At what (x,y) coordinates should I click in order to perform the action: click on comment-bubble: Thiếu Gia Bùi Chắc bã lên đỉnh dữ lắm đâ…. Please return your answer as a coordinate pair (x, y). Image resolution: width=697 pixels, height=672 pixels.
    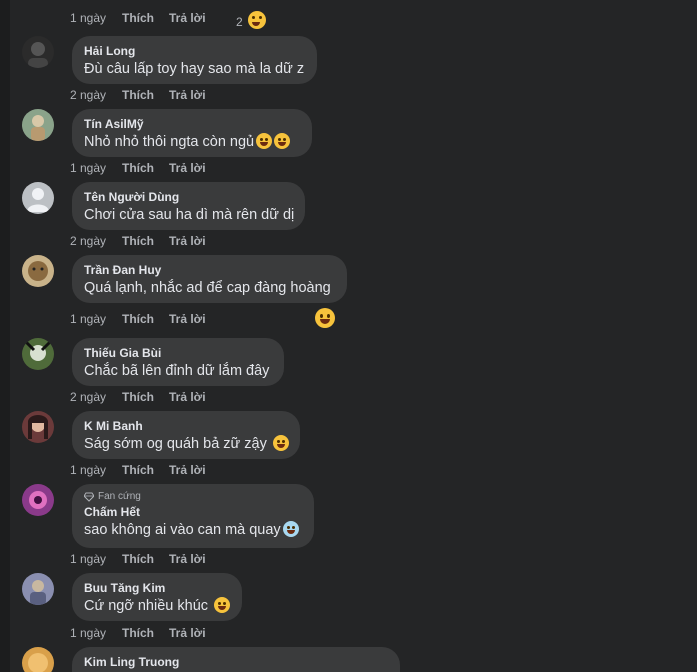
    Looking at the image, I should click on (178, 362).